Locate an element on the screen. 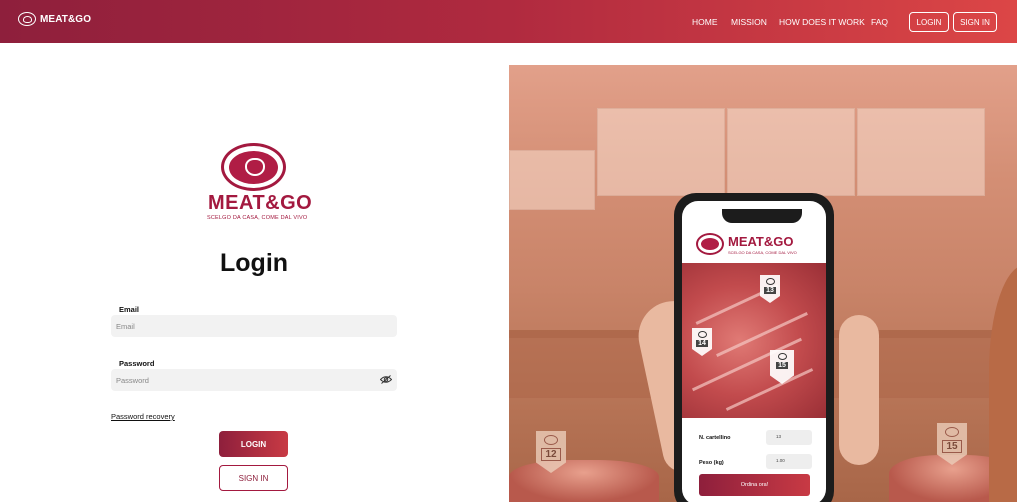 This screenshot has width=1017, height=502. phone-meat-tag: 13 is located at coordinates (770, 289).